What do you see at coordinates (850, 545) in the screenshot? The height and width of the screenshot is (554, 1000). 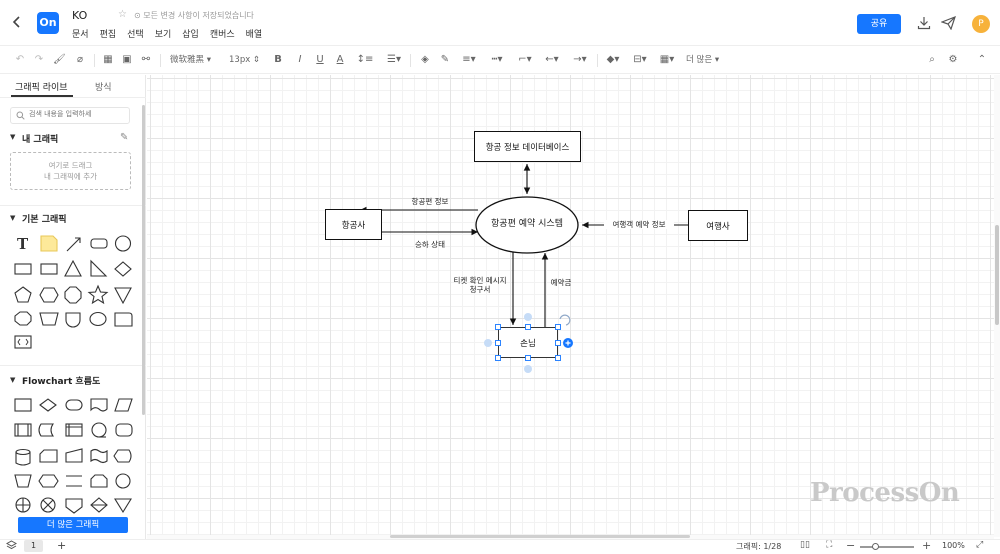 I see `zoom-out-icon: −` at bounding box center [850, 545].